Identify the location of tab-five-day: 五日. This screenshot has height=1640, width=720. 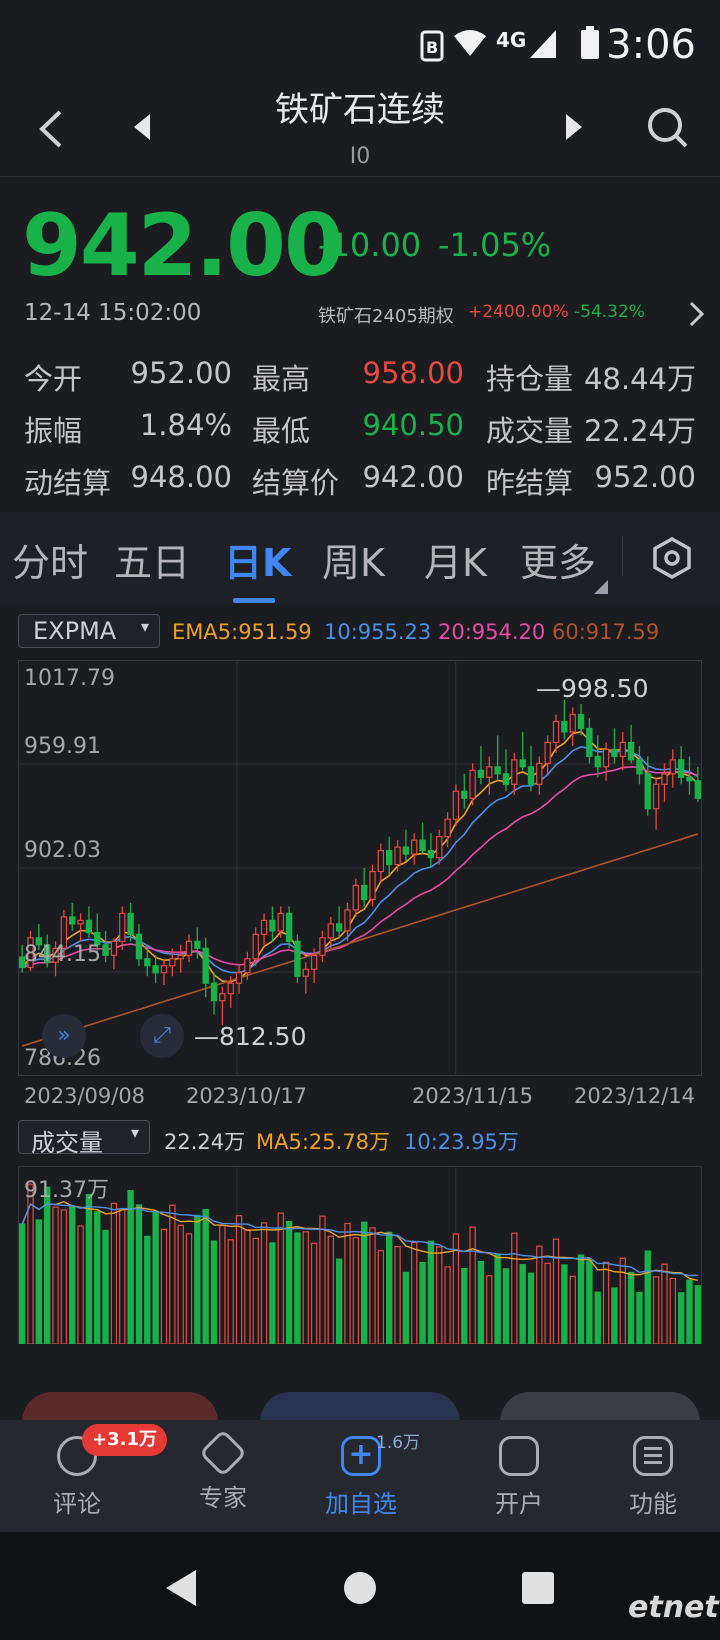
(152, 559).